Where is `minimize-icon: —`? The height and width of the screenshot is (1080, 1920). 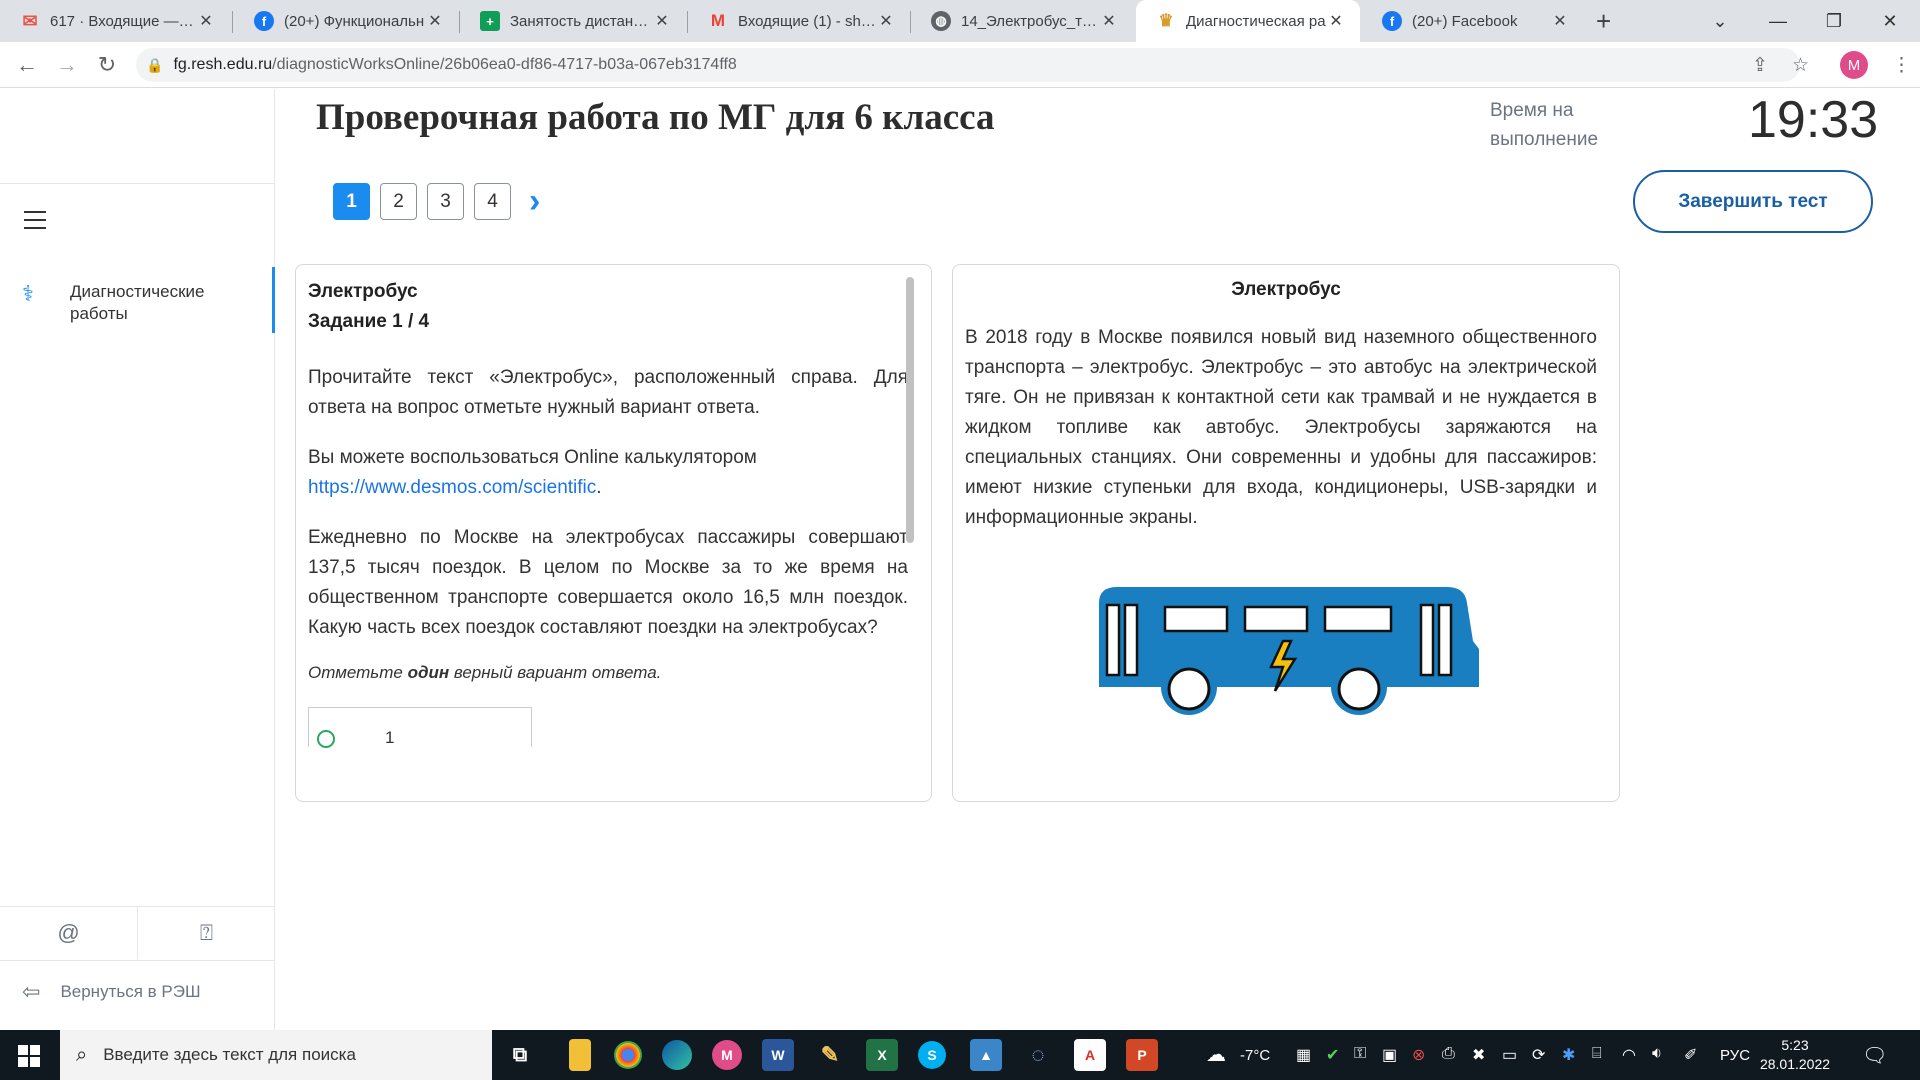 minimize-icon: — is located at coordinates (1778, 21).